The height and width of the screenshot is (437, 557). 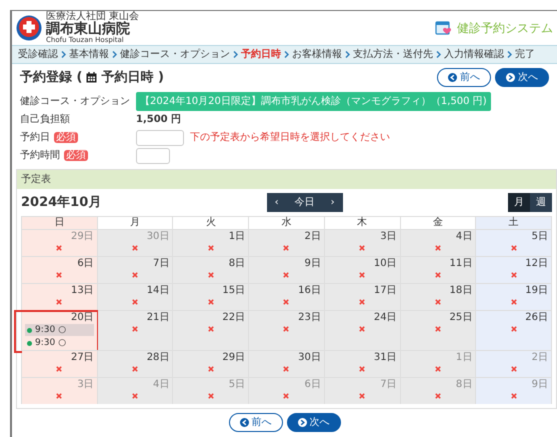 I want to click on day-number: 19日, so click(x=536, y=290).